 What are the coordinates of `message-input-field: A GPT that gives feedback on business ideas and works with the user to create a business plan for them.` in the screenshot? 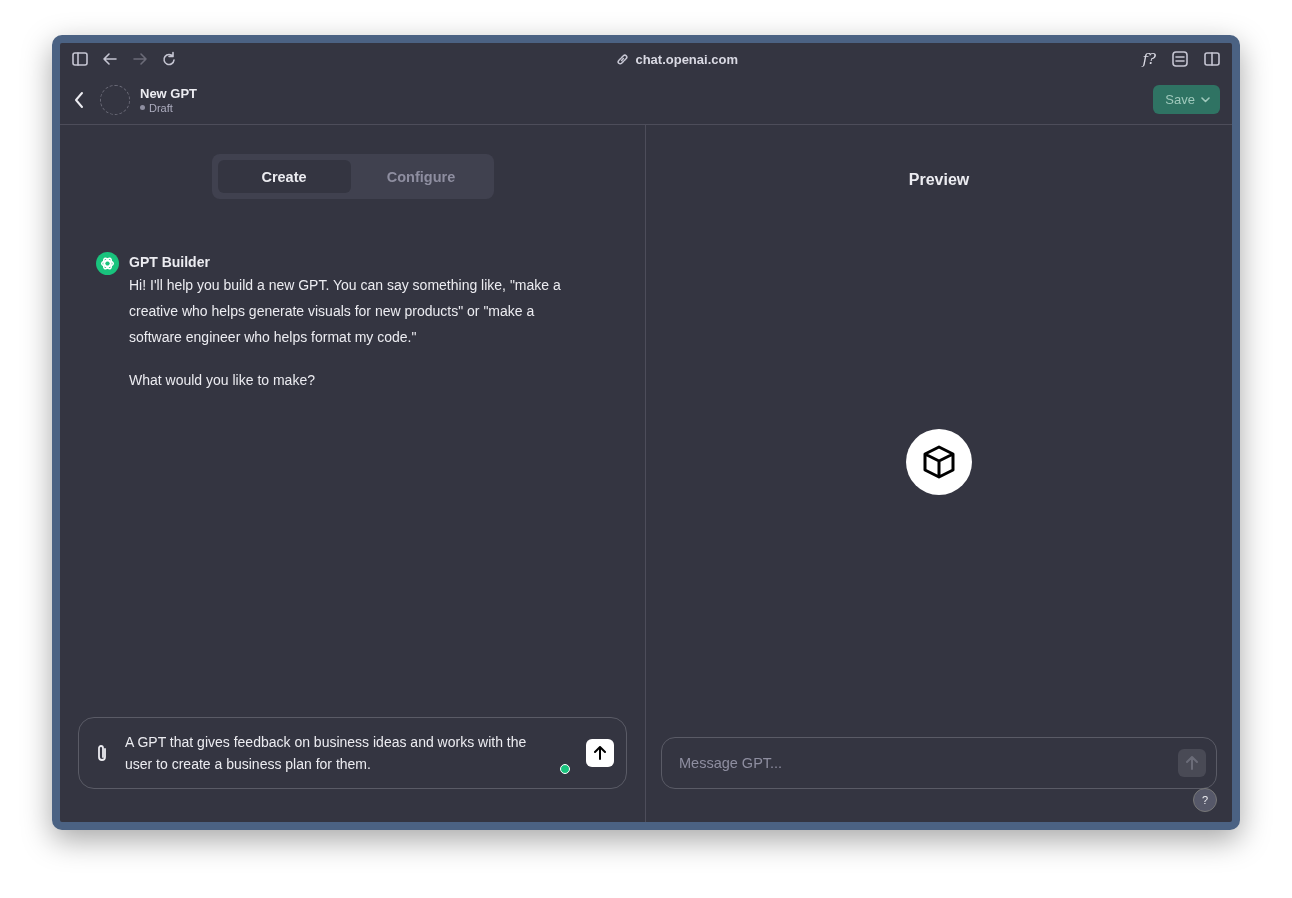 It's located at (352, 753).